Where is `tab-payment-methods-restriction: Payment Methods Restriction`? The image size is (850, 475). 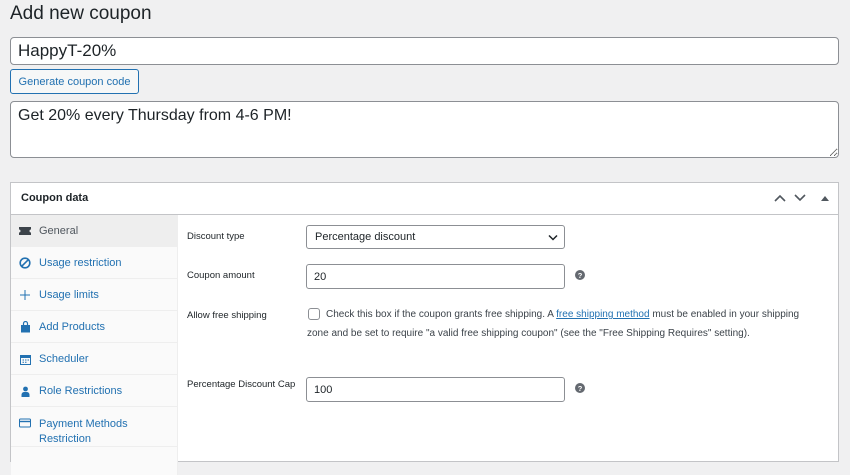 tab-payment-methods-restriction: Payment Methods Restriction is located at coordinates (94, 427).